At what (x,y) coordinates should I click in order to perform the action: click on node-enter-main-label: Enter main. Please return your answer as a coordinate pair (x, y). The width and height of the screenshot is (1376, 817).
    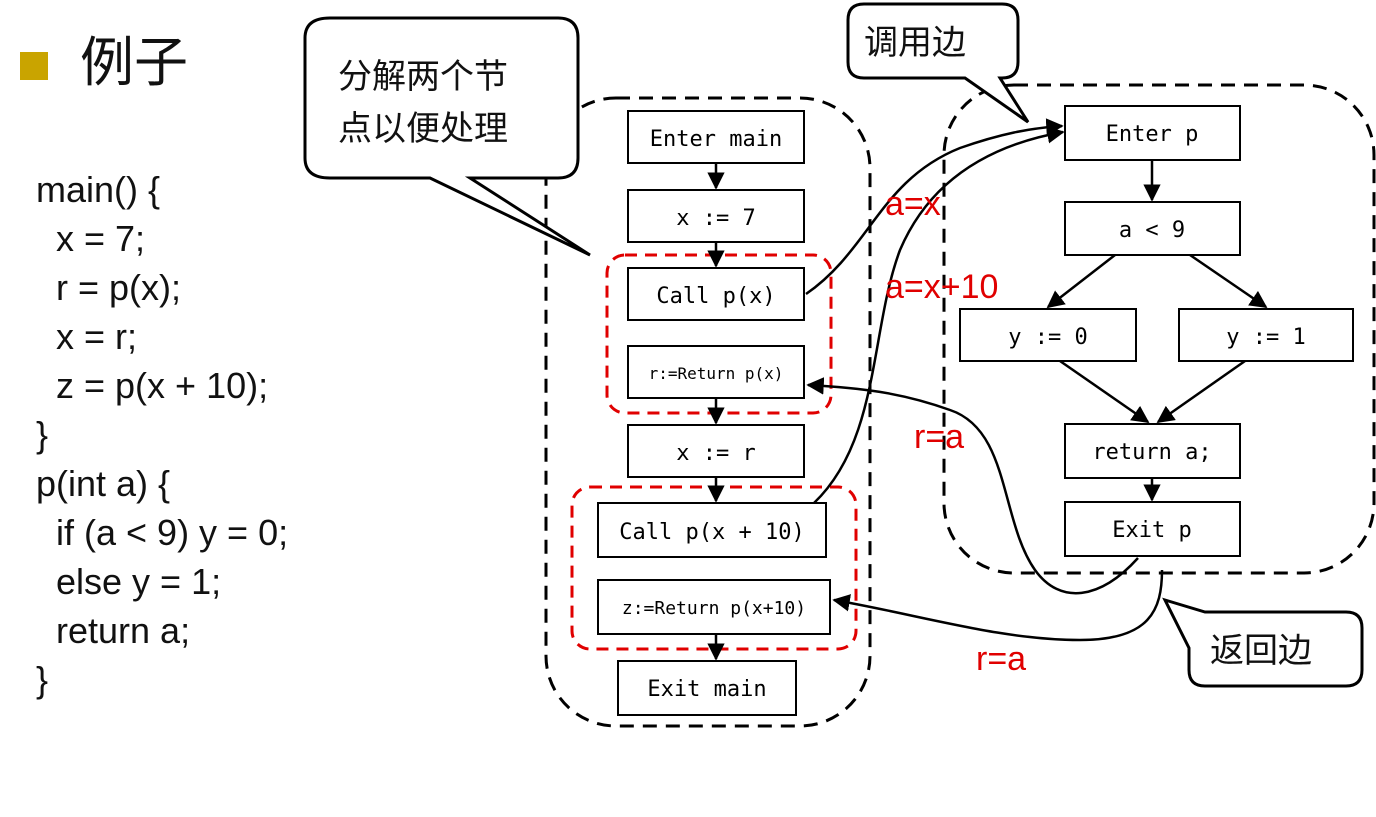
    Looking at the image, I should click on (716, 139).